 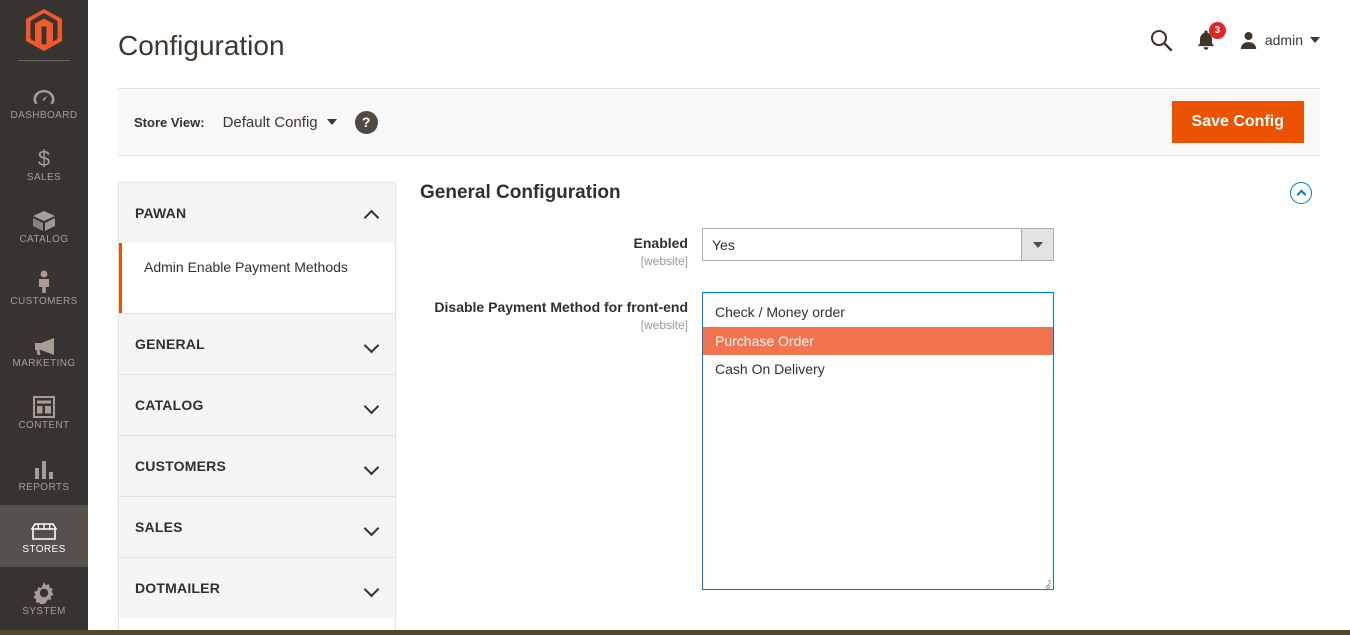 I want to click on config-section-title: PAWAN, so click(x=161, y=213).